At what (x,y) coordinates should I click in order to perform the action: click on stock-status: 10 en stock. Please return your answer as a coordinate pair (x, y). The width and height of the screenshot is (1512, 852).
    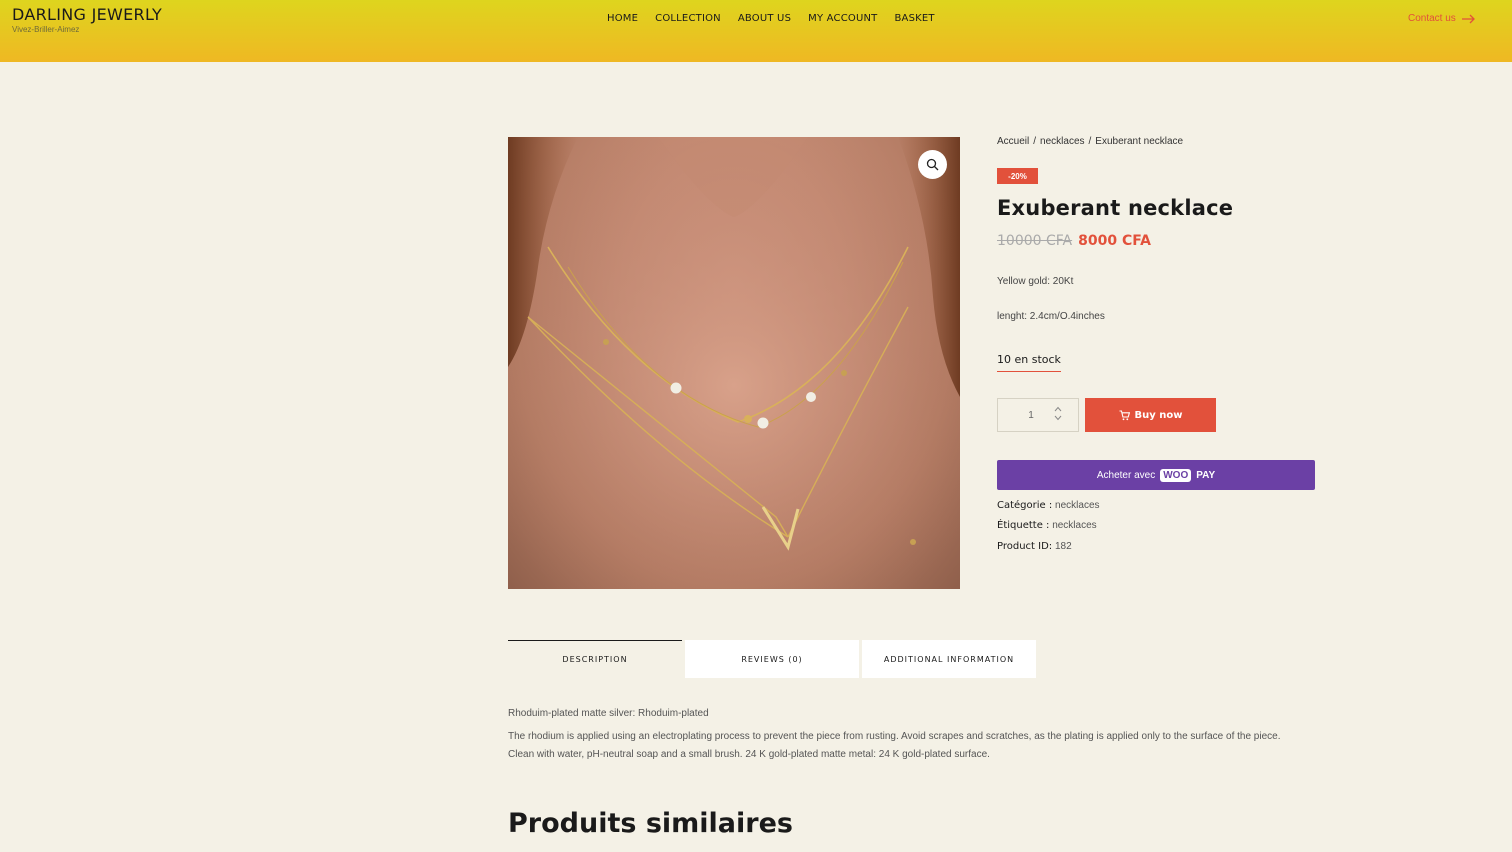
    Looking at the image, I should click on (1029, 362).